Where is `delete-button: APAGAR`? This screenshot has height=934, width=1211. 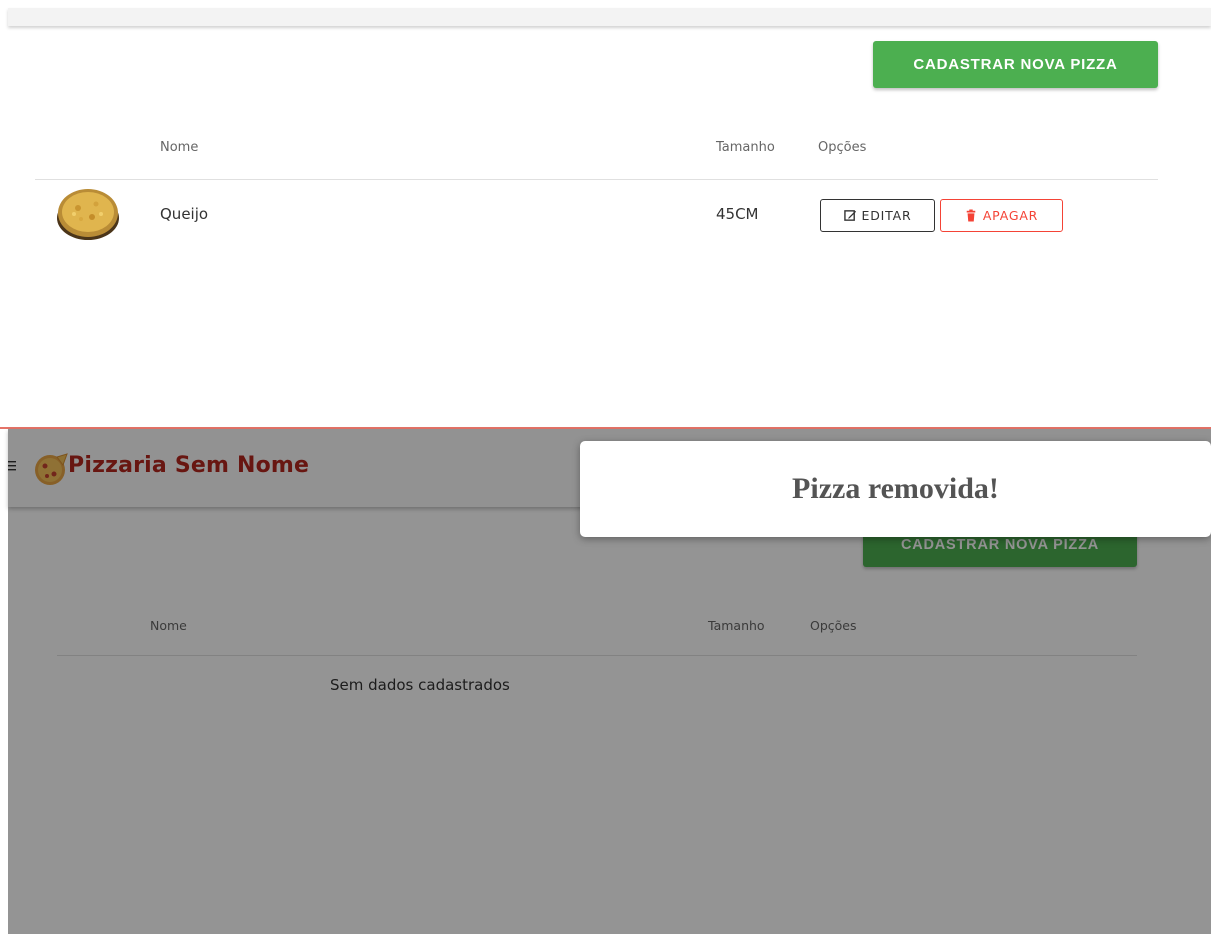
delete-button: APAGAR is located at coordinates (1001, 215).